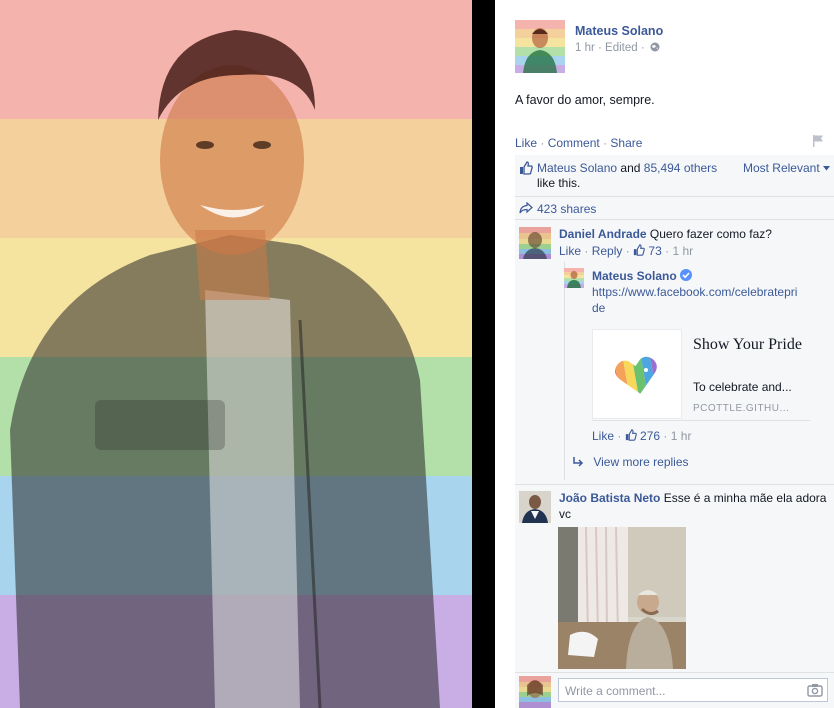  I want to click on post-text: A favor do amor, sempre., so click(585, 100).